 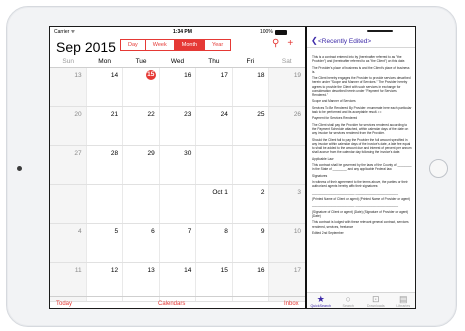 I want to click on segment-month: Month, so click(x=189, y=45).